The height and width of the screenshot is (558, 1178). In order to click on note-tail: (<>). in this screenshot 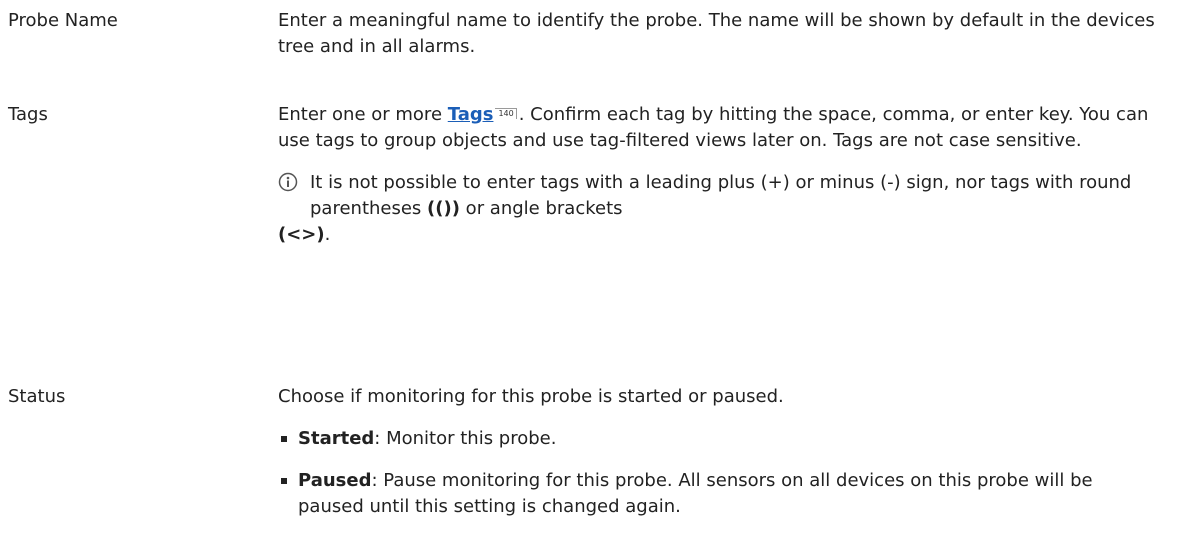, I will do `click(304, 234)`.